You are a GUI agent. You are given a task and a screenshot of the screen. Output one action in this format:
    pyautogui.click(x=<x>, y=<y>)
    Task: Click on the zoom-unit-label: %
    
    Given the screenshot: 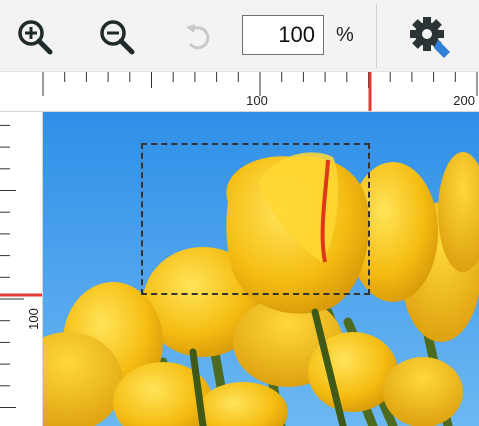 What is the action you would take?
    pyautogui.click(x=345, y=35)
    